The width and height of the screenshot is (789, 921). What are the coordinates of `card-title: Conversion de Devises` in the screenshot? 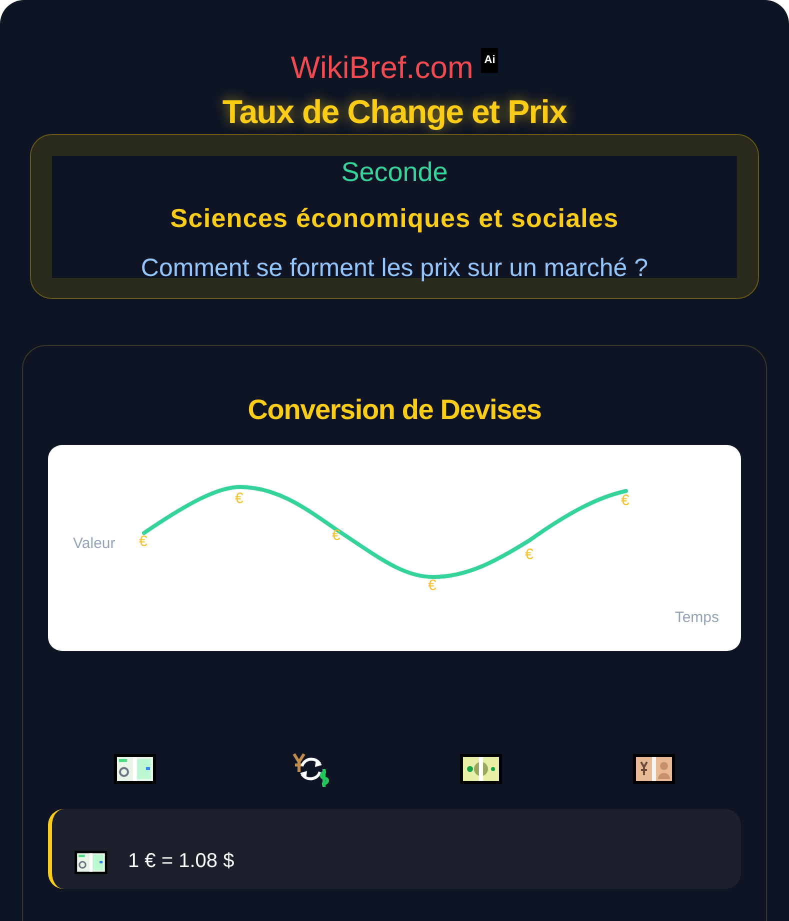 It's located at (395, 410).